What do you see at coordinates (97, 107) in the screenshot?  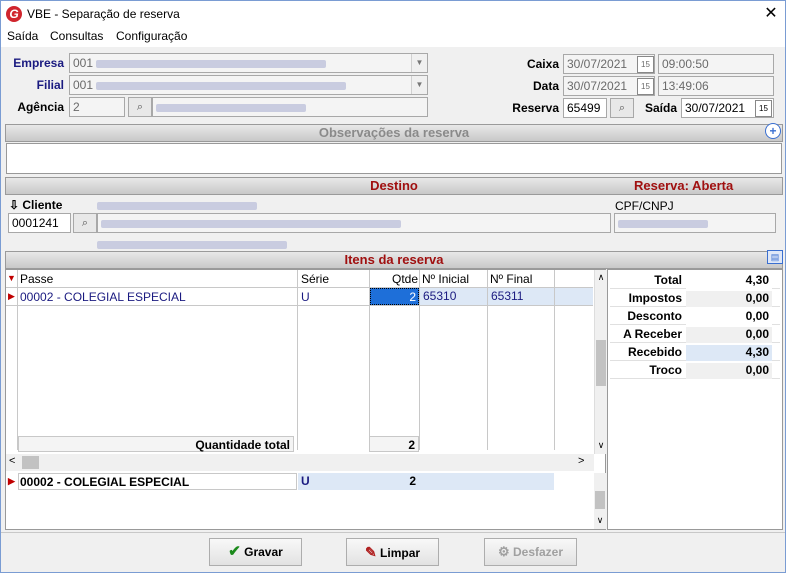 I see `agencia-code-field: 2` at bounding box center [97, 107].